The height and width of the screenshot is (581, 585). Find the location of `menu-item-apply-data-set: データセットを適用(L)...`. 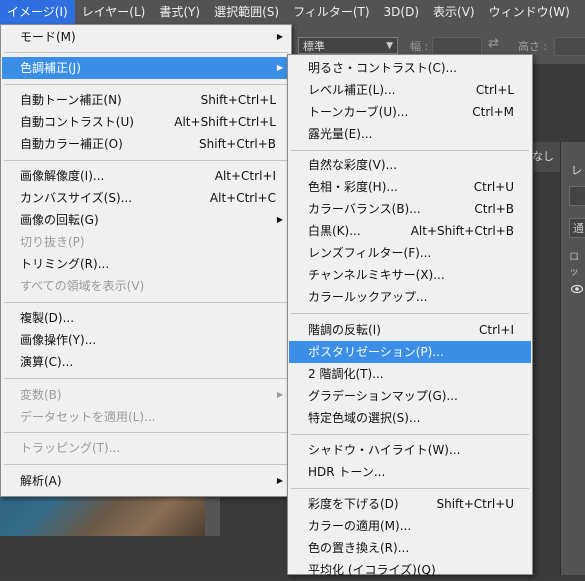

menu-item-apply-data-set: データセットを適用(L)... is located at coordinates (146, 417).